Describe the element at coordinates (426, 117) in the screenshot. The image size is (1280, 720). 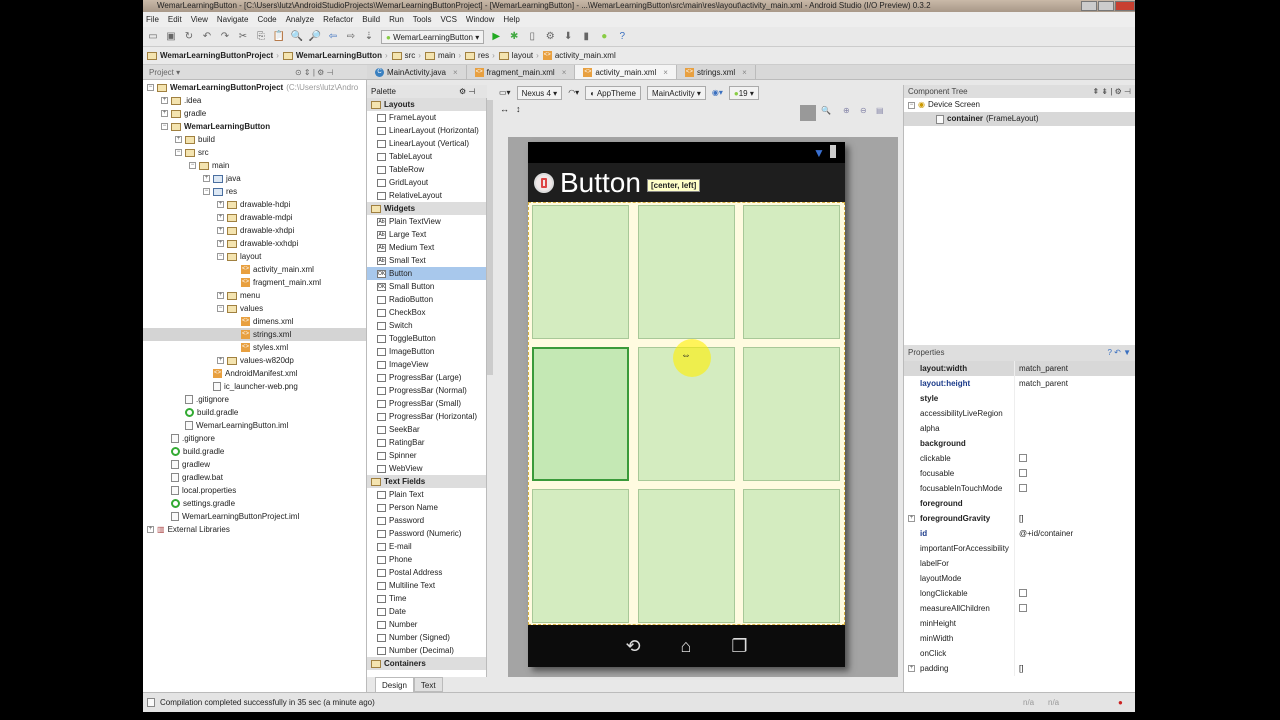
I see `palette-item: FrameLayout` at that location.